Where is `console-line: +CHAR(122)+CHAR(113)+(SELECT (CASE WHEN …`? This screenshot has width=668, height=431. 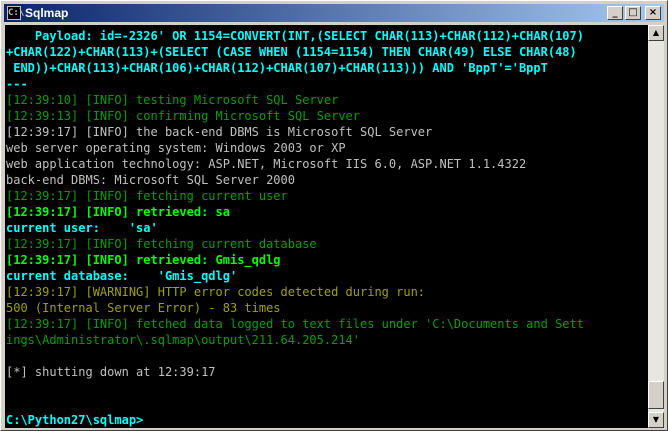
console-line: +CHAR(122)+CHAR(113)+(SELECT (CASE WHEN … is located at coordinates (291, 52).